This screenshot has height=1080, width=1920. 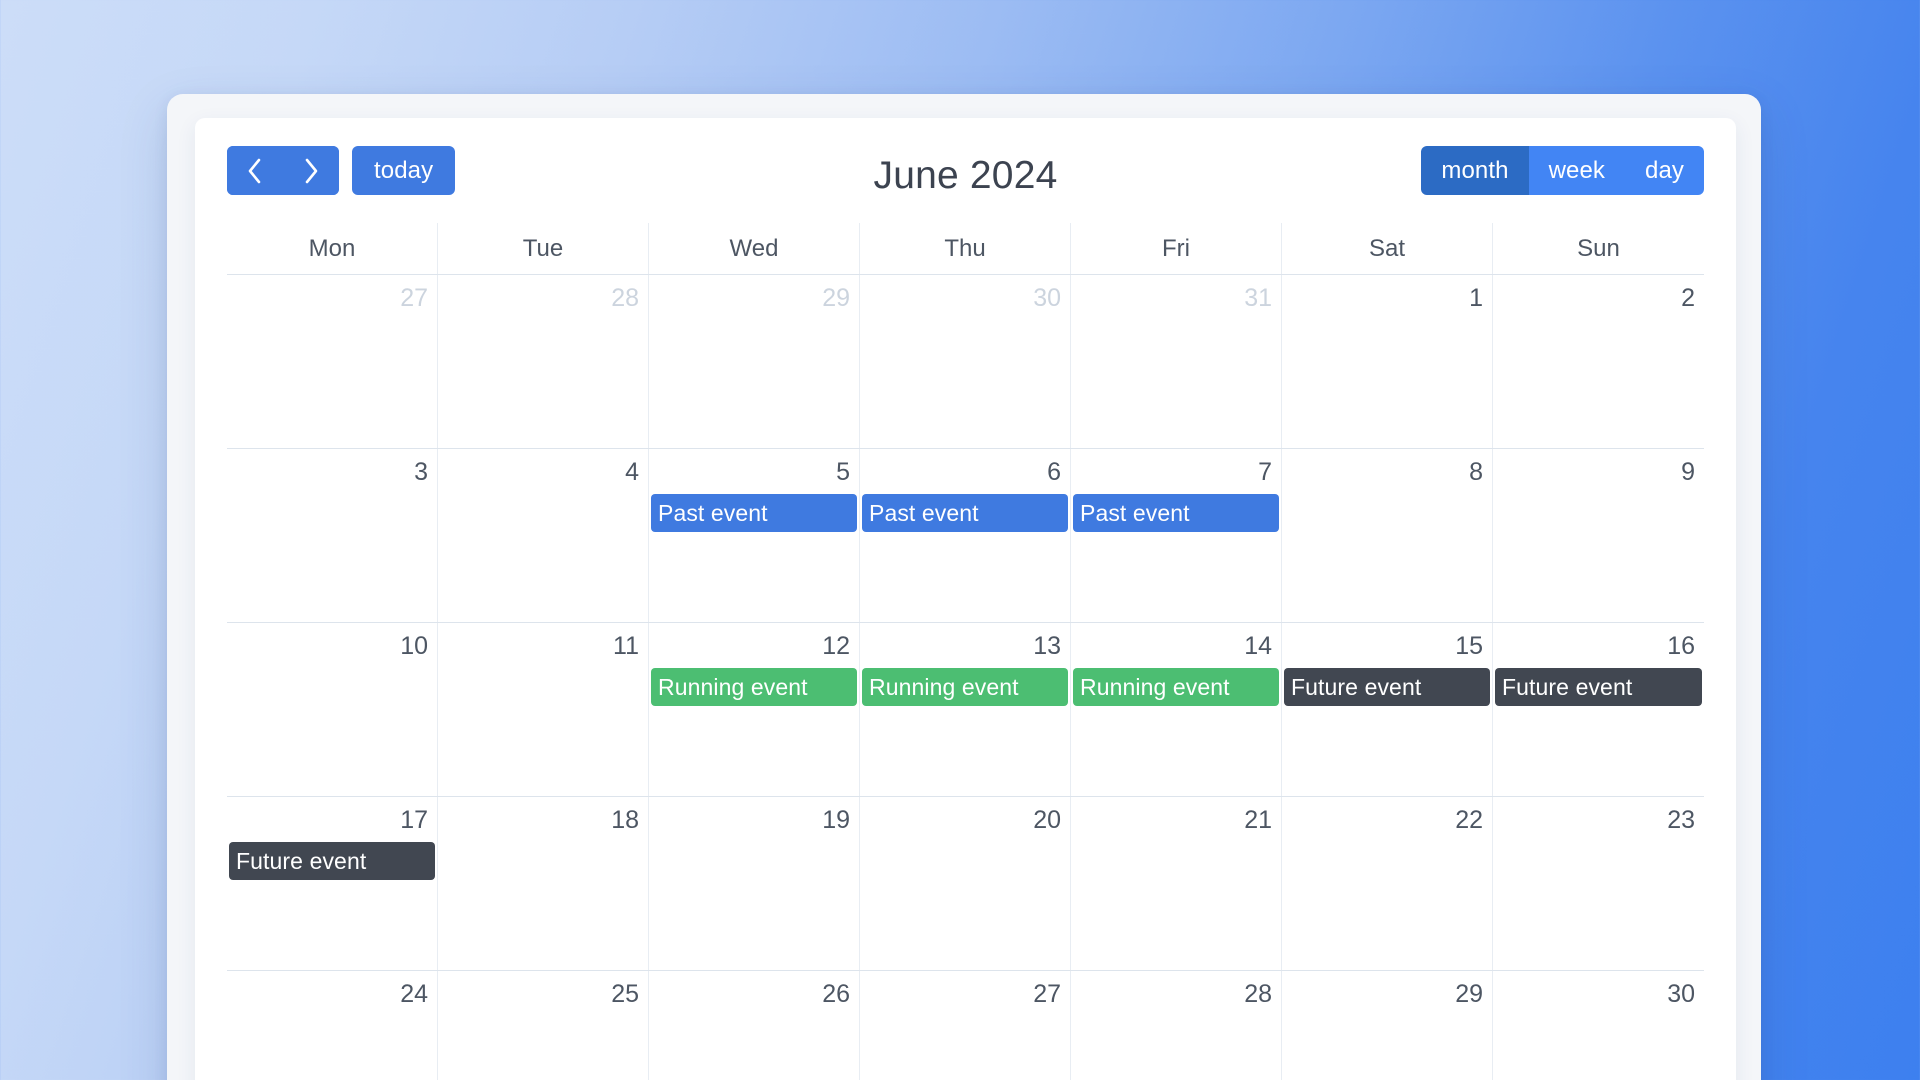 I want to click on day-number: 18, so click(x=625, y=820).